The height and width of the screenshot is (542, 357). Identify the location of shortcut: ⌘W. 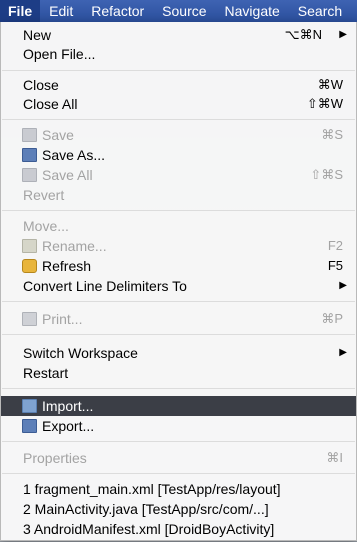
(330, 84).